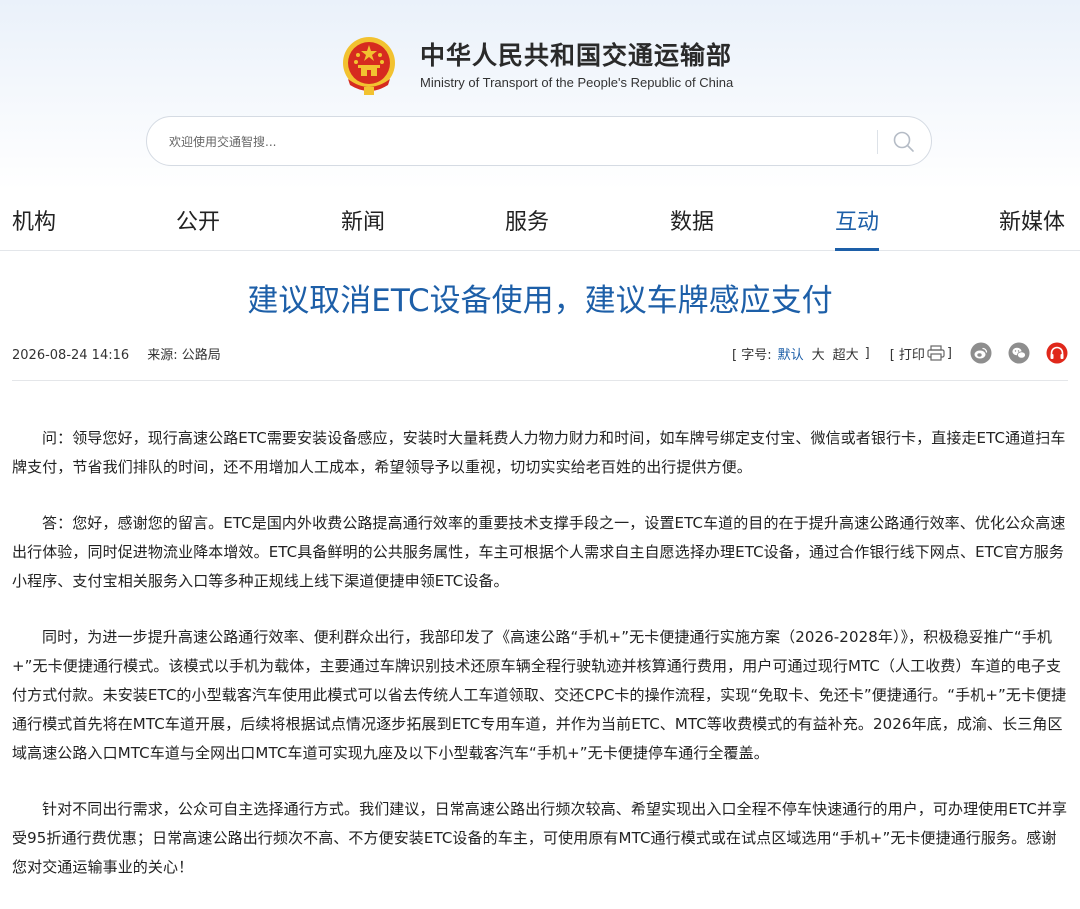 This screenshot has width=1080, height=909. Describe the element at coordinates (907, 355) in the screenshot. I see `print-label: [ 打印` at that location.